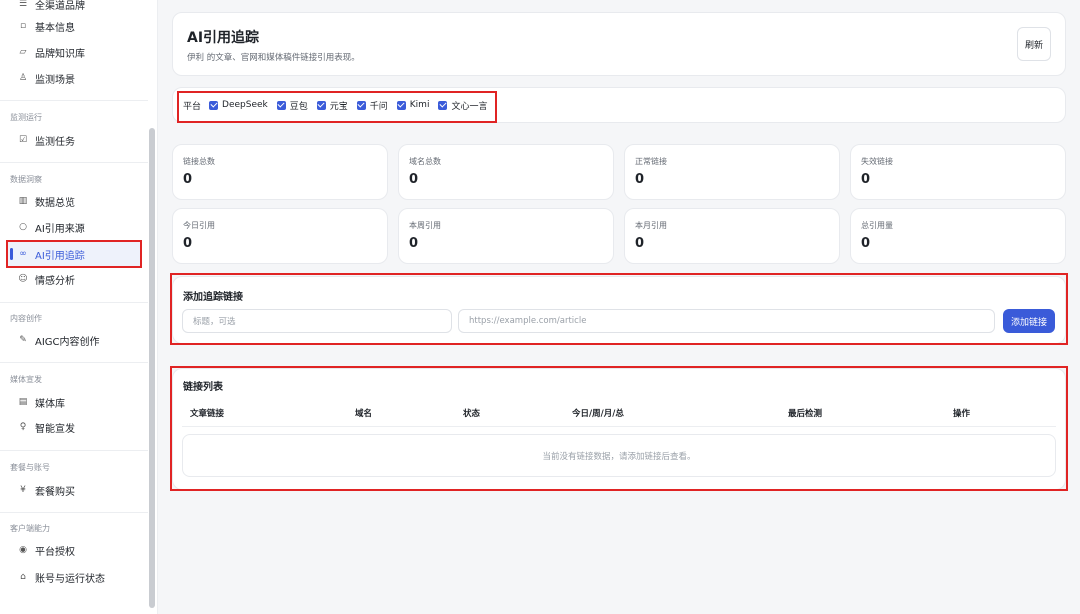  I want to click on sidebar-item-label: 全渠道品牌, so click(60, 6).